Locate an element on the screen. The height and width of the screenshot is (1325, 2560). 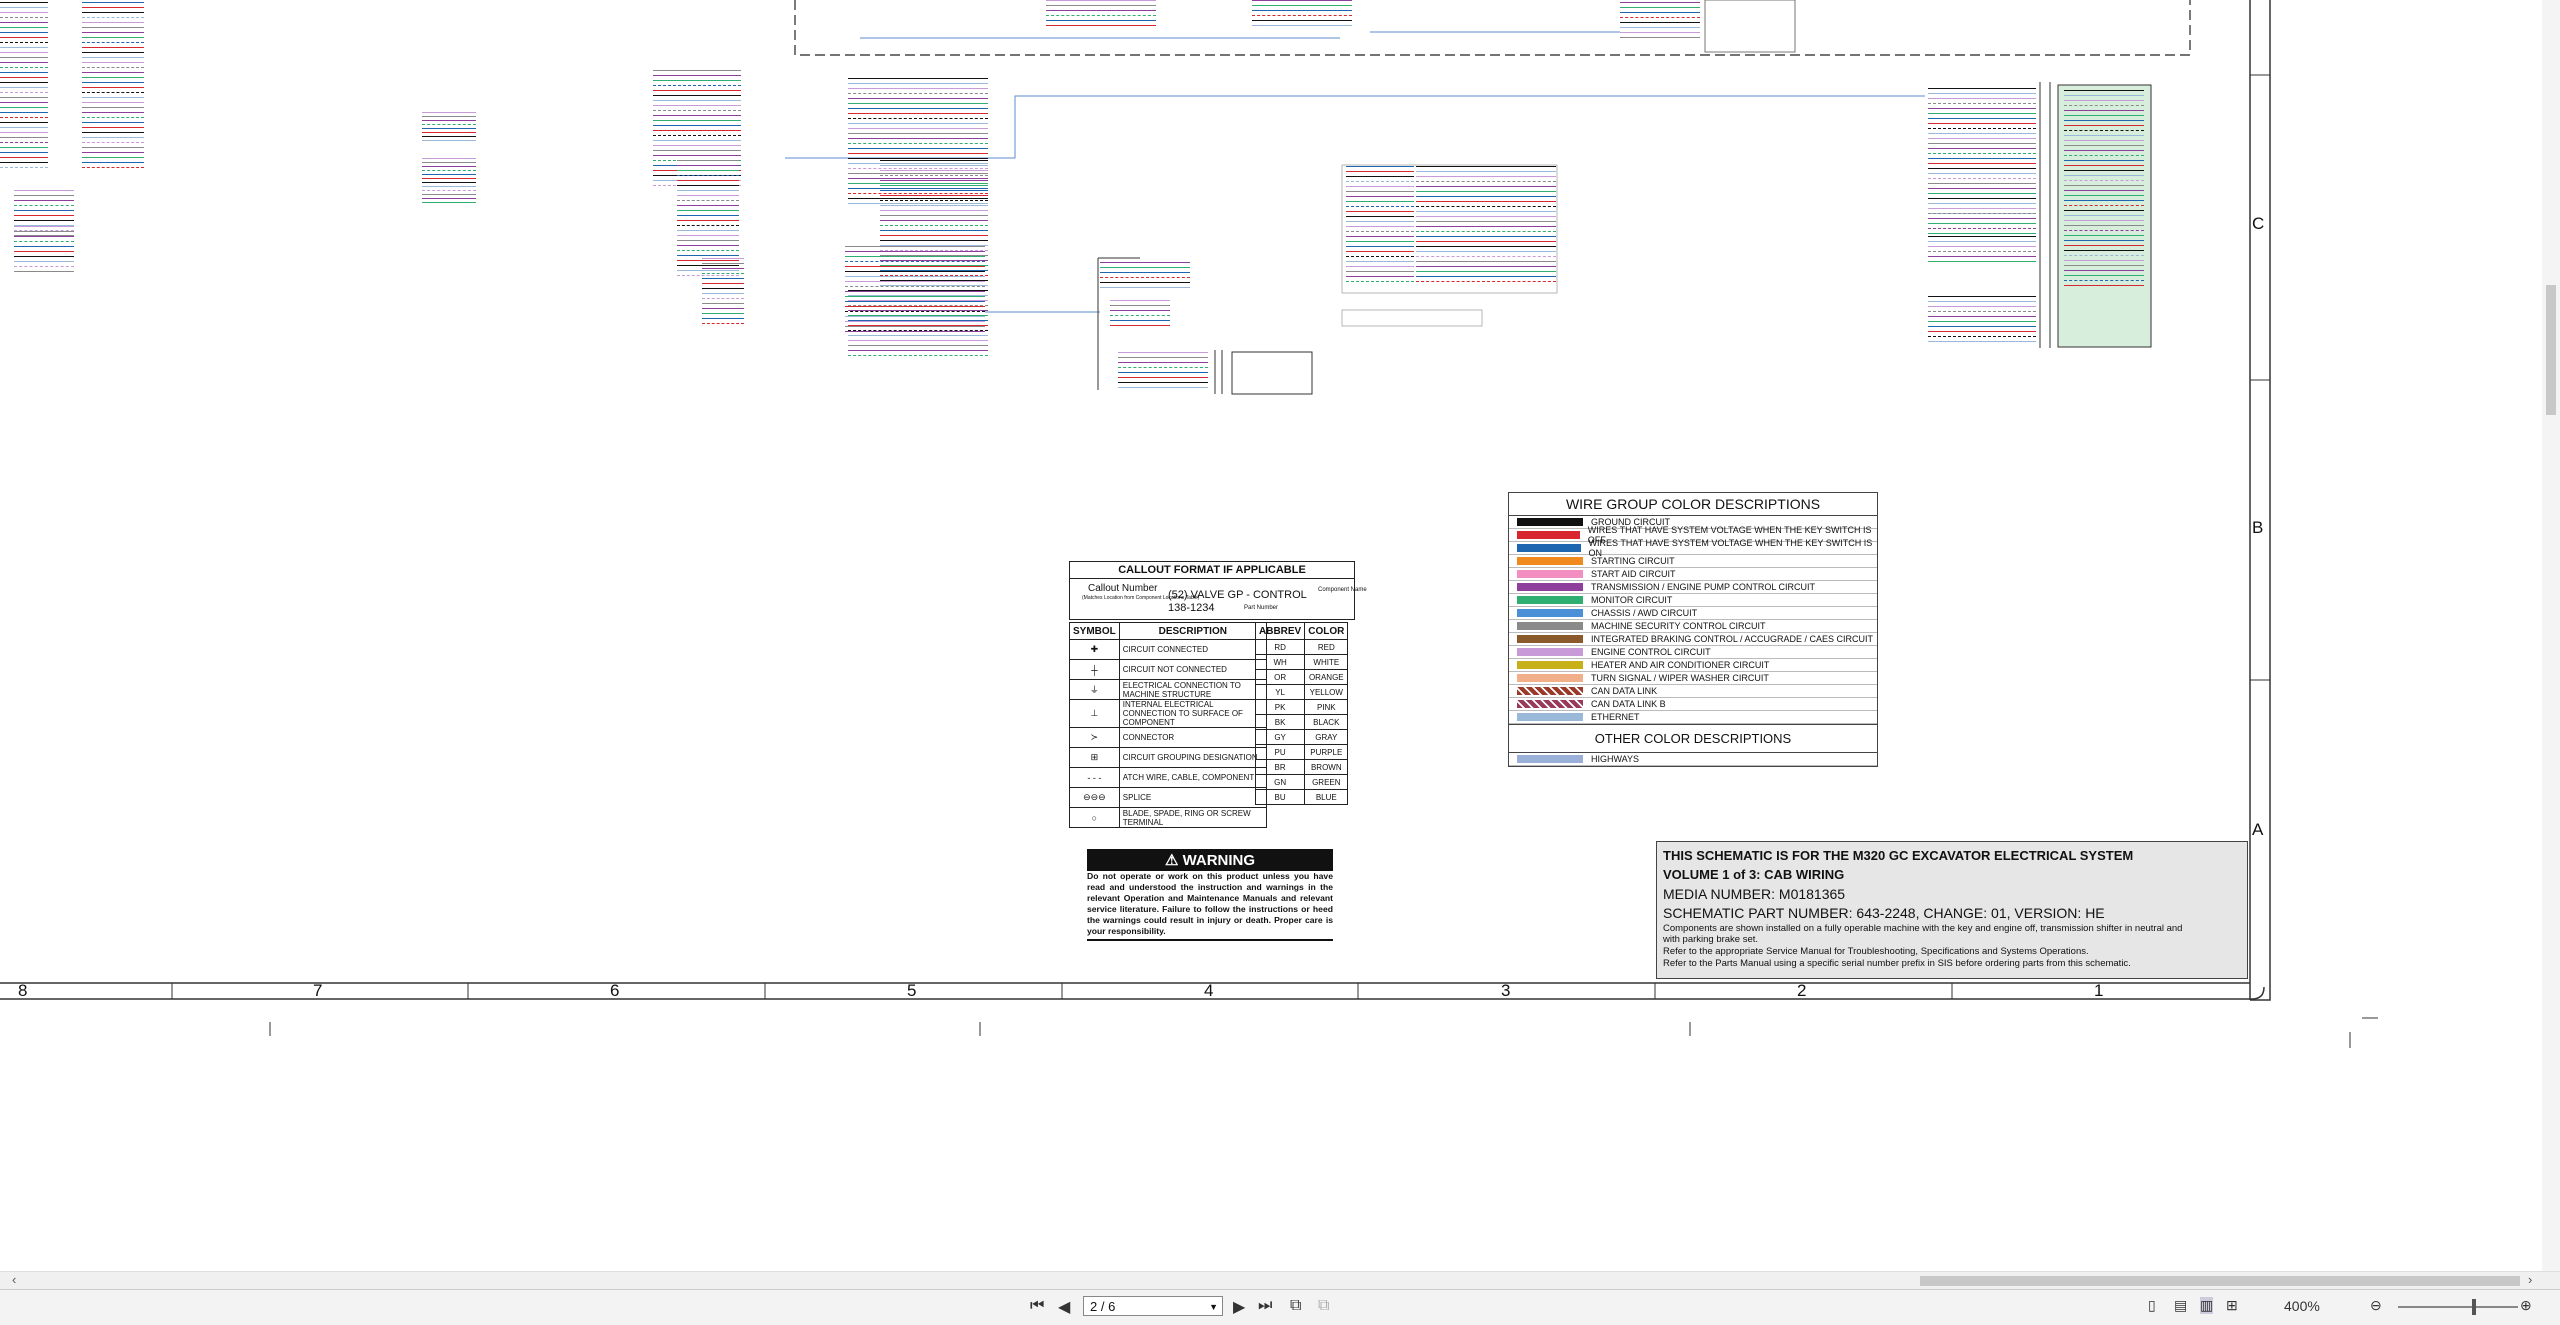
vertical-scrollbar is located at coordinates (2551, 635).